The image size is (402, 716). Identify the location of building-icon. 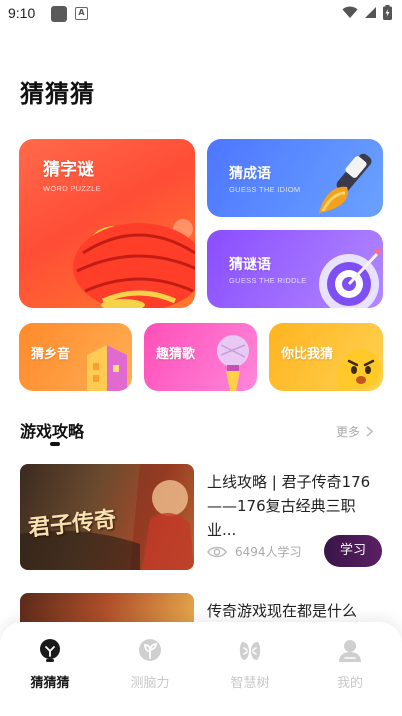
(107, 368).